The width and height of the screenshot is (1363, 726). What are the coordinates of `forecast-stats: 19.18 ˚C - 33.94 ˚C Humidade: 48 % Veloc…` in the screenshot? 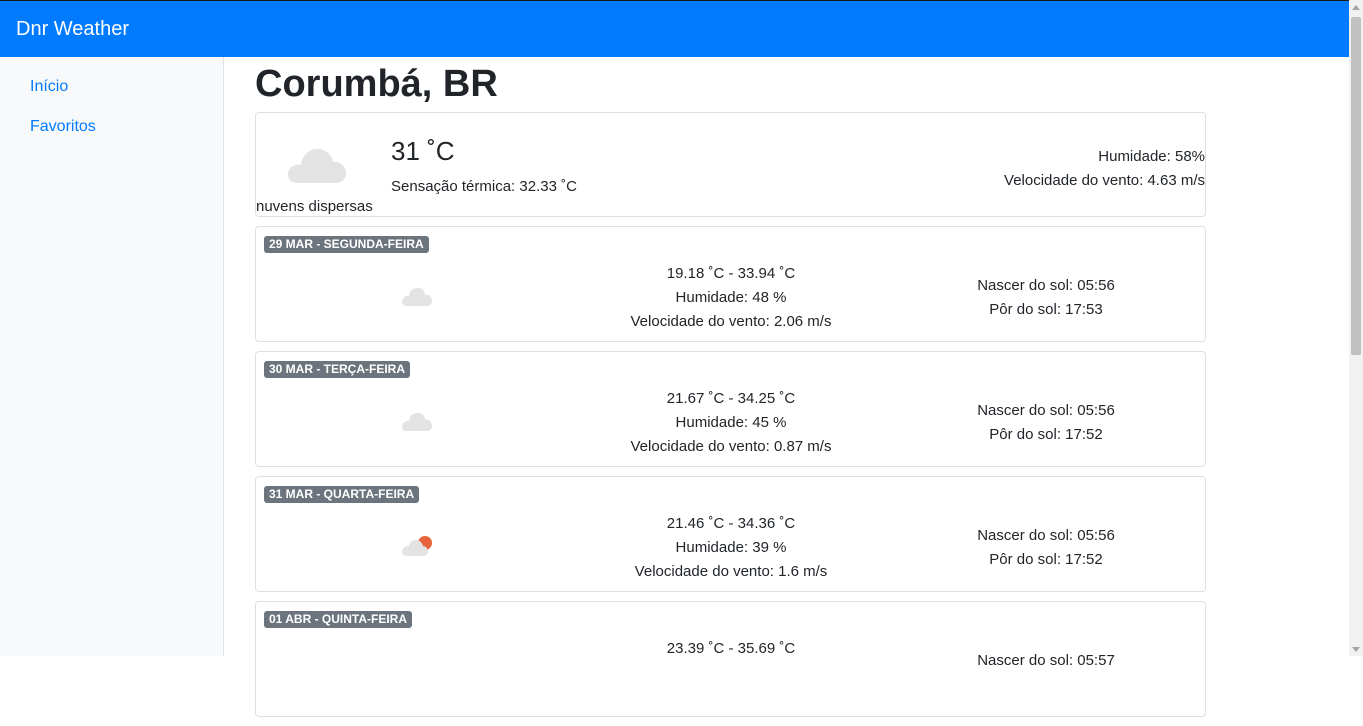 It's located at (731, 298).